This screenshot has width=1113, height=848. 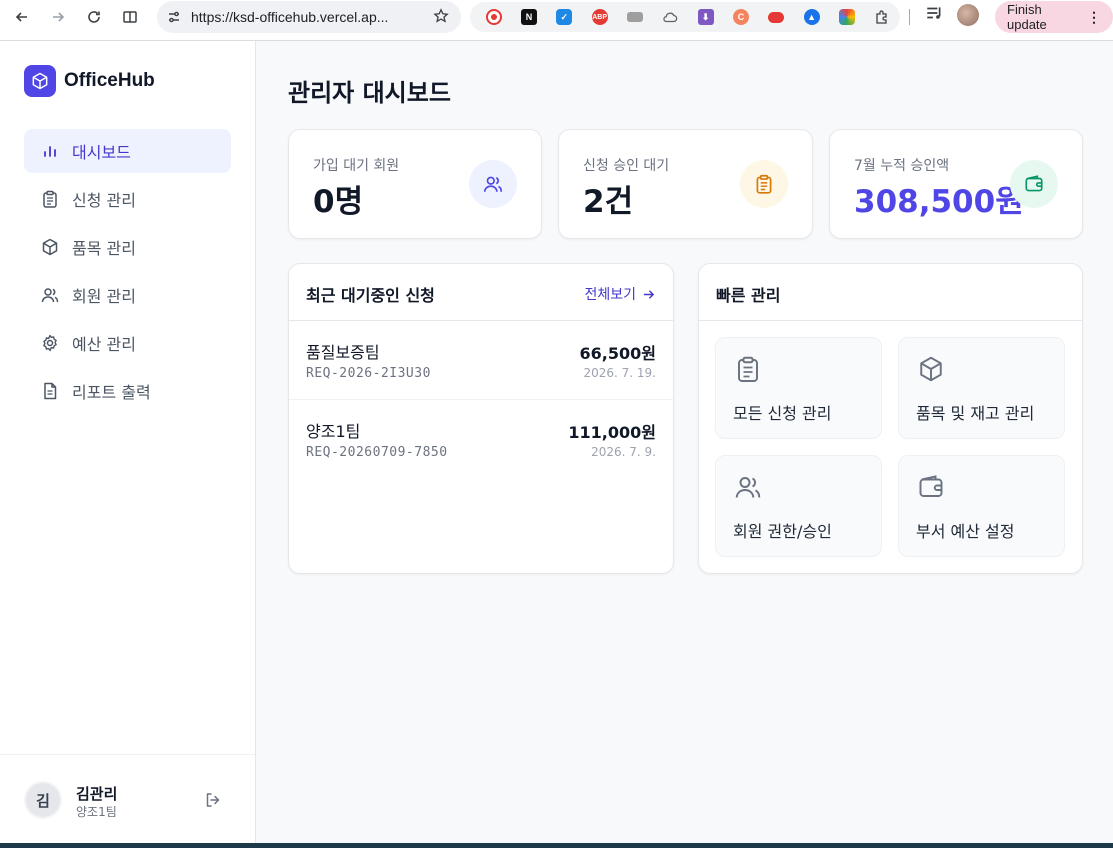 What do you see at coordinates (213, 800) in the screenshot?
I see `logout-icon` at bounding box center [213, 800].